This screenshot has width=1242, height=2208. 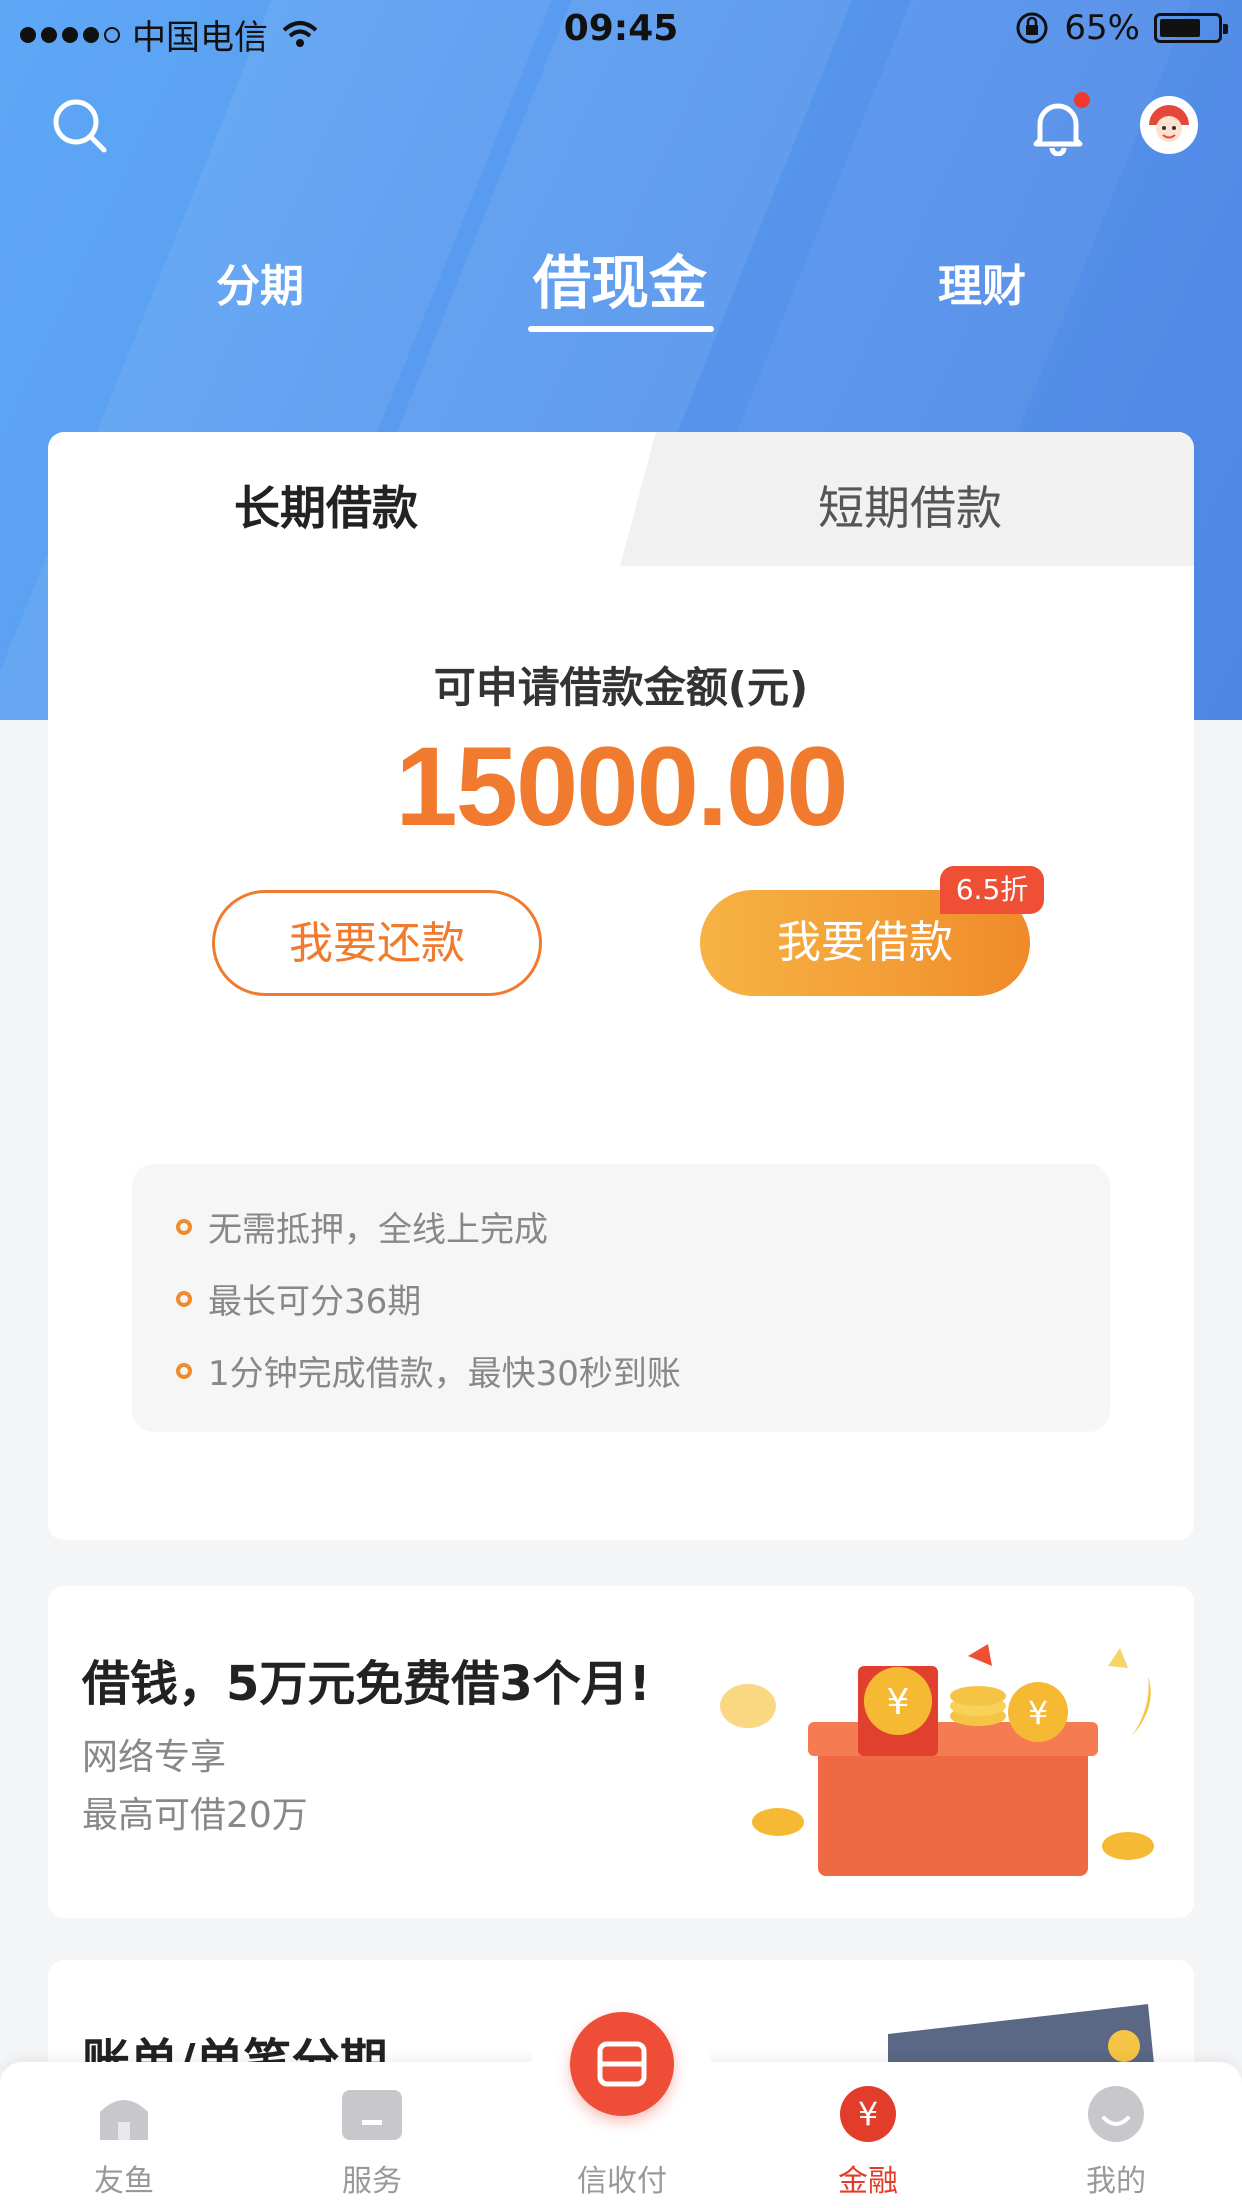 What do you see at coordinates (621, 1298) in the screenshot?
I see `feature-list: 无需抵押，全线上完成 最长可分36期 1分钟完成借款，最快30秒到账` at bounding box center [621, 1298].